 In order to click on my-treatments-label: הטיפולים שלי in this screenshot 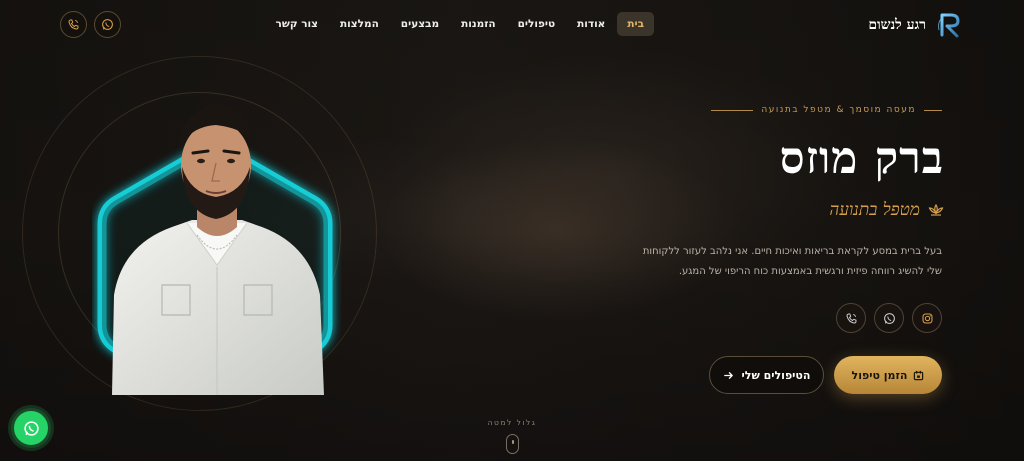, I will do `click(776, 375)`.